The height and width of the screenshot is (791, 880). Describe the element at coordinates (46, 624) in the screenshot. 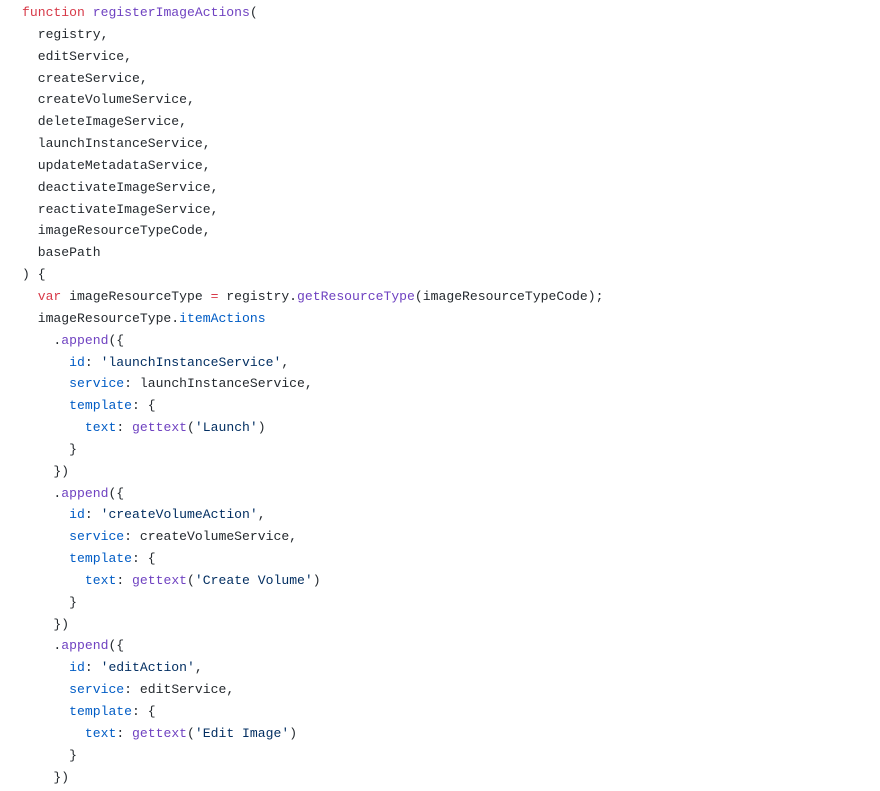

I see `code-text: })` at that location.